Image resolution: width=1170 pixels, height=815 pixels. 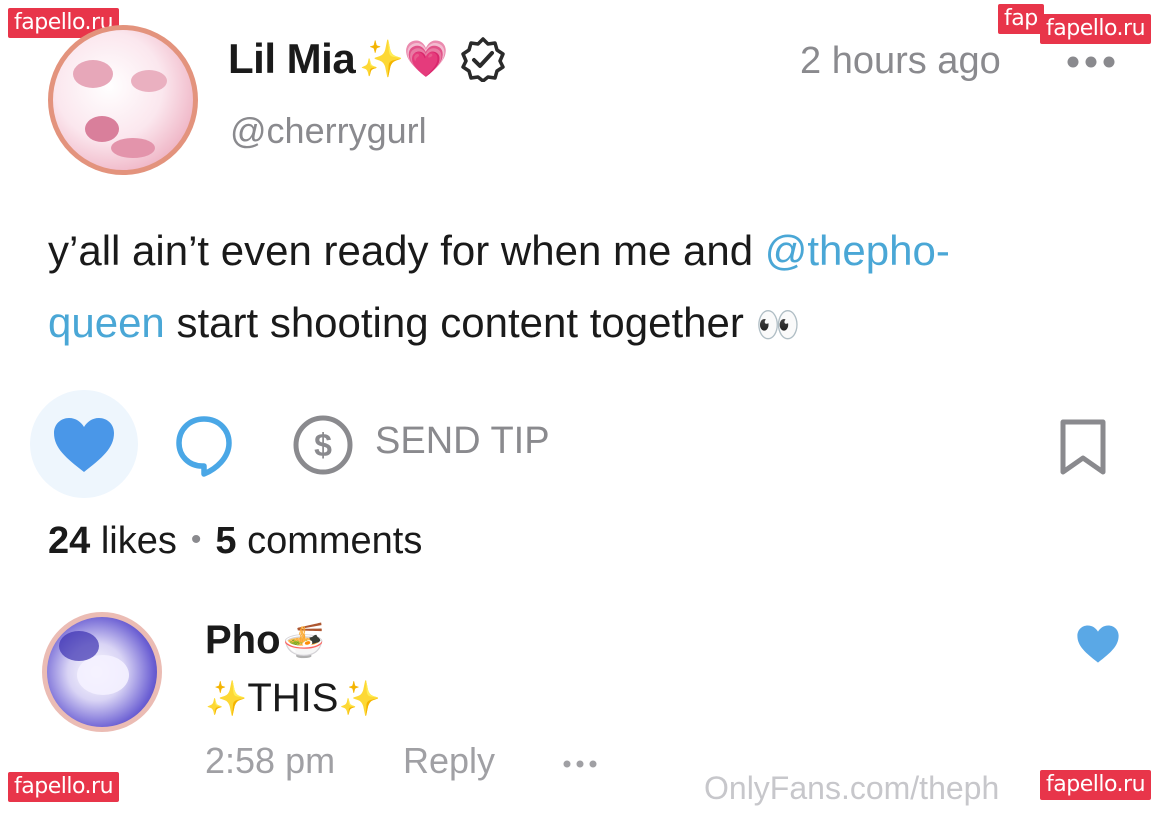 I want to click on reply-button: Reply, so click(x=449, y=761).